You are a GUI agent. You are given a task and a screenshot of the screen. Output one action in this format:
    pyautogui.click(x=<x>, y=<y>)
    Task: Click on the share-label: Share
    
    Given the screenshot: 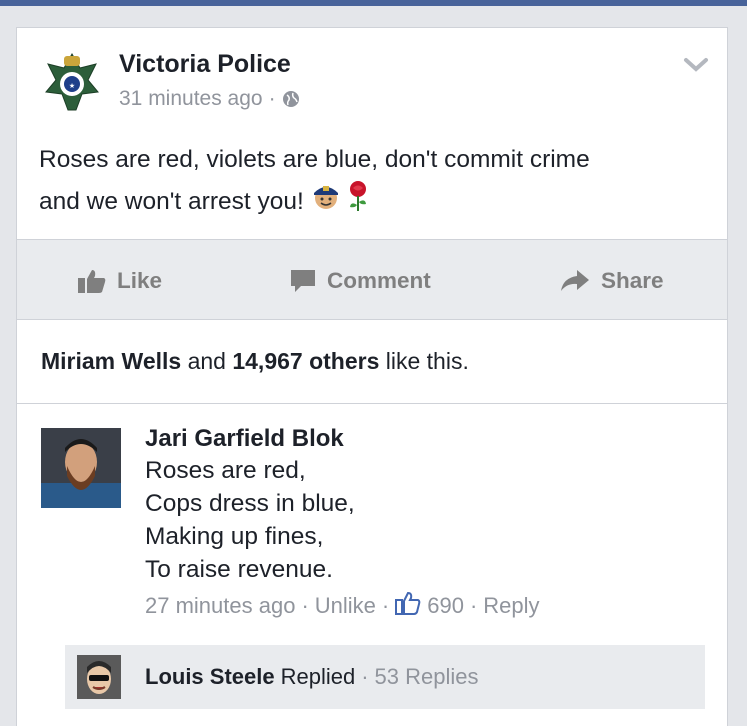 What is the action you would take?
    pyautogui.click(x=632, y=280)
    